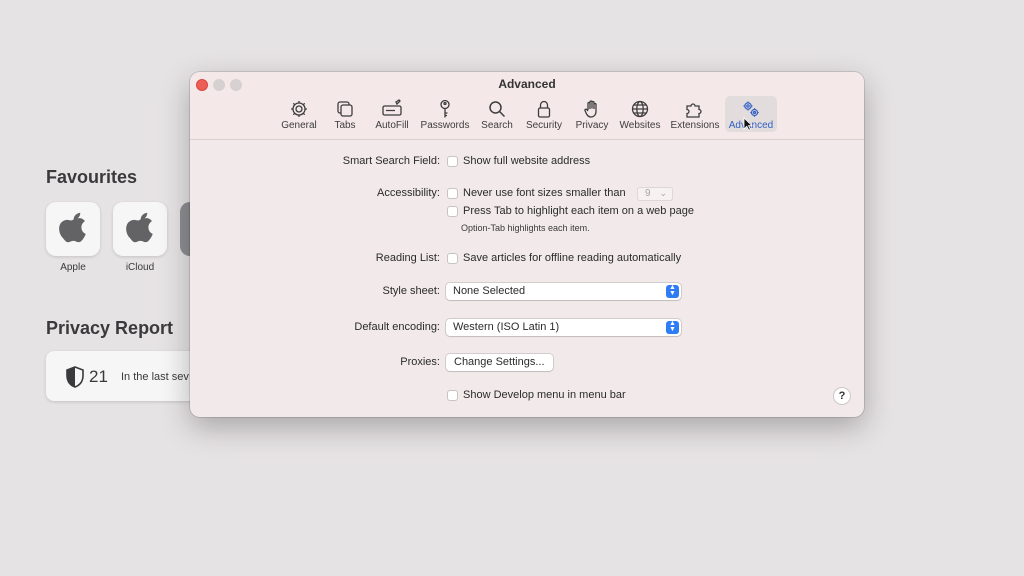 The height and width of the screenshot is (576, 1024). What do you see at coordinates (140, 267) in the screenshot?
I see `favourite-label-icloud: iCloud` at bounding box center [140, 267].